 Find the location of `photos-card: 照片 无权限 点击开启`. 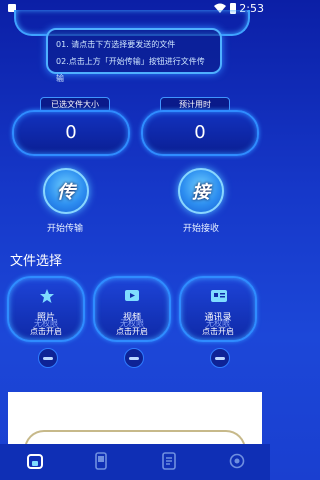

photos-card: 照片 无权限 点击开启 is located at coordinates (46, 309).